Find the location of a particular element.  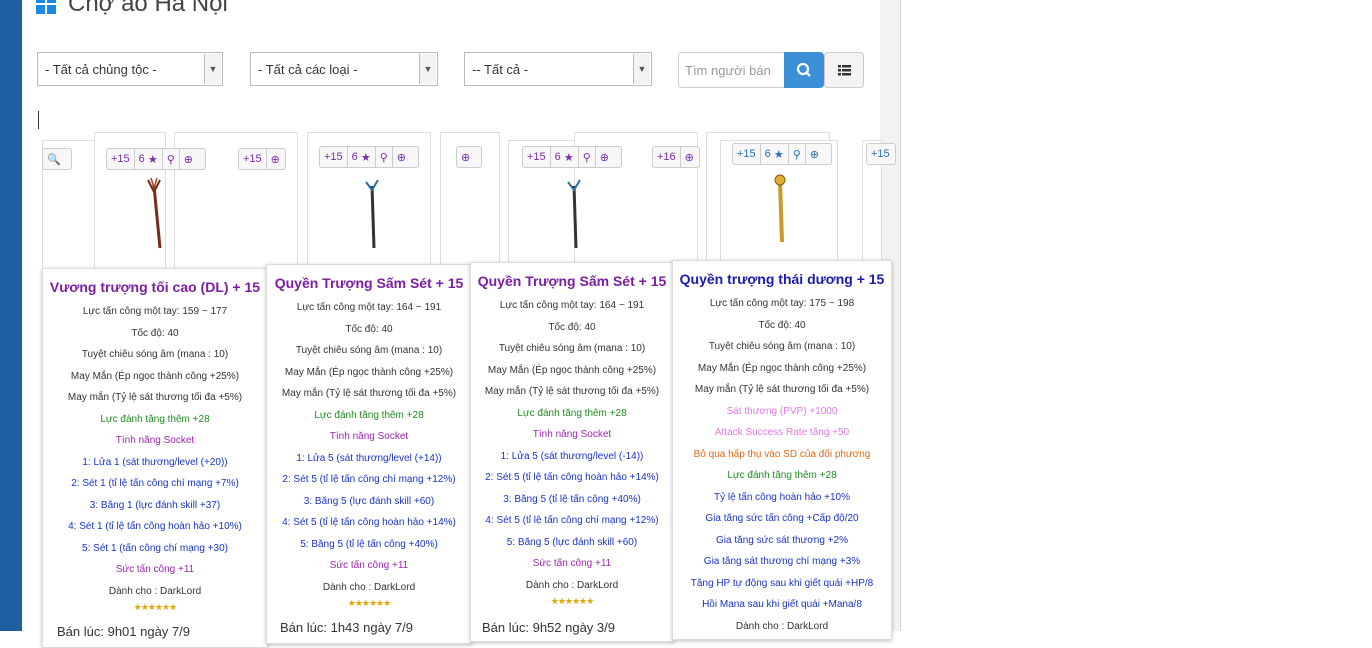

search-button is located at coordinates (804, 70).